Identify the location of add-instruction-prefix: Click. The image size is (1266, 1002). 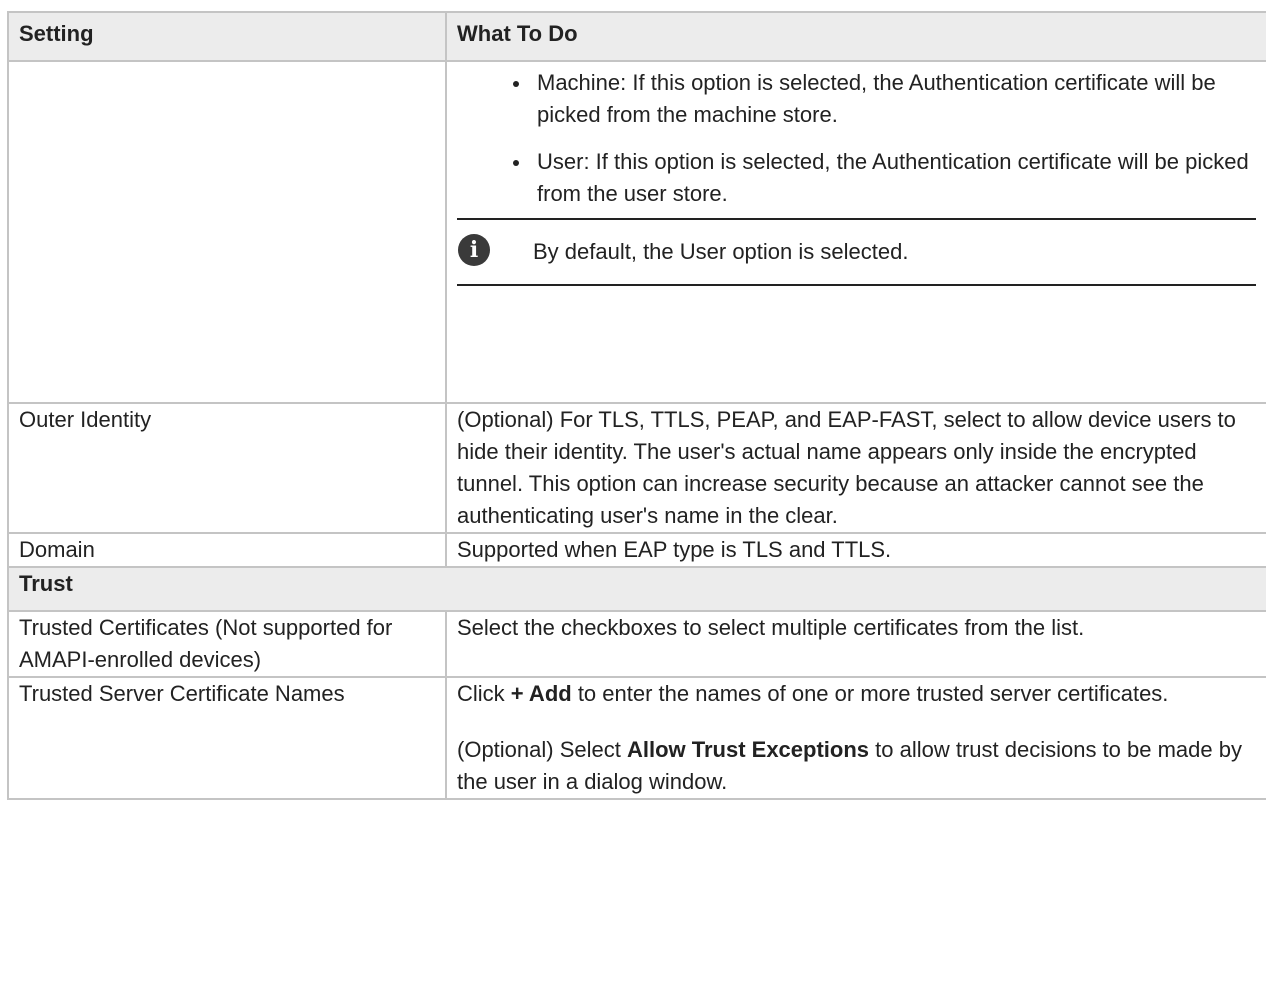
(484, 693).